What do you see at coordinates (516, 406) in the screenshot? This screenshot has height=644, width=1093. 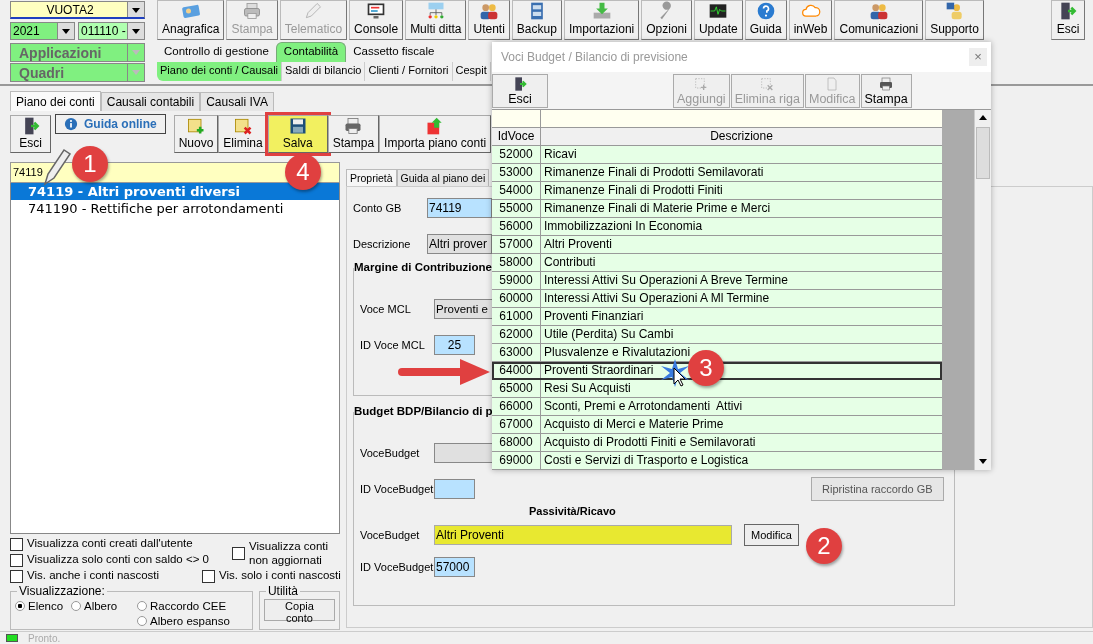 I see `table-cell: 66000` at bounding box center [516, 406].